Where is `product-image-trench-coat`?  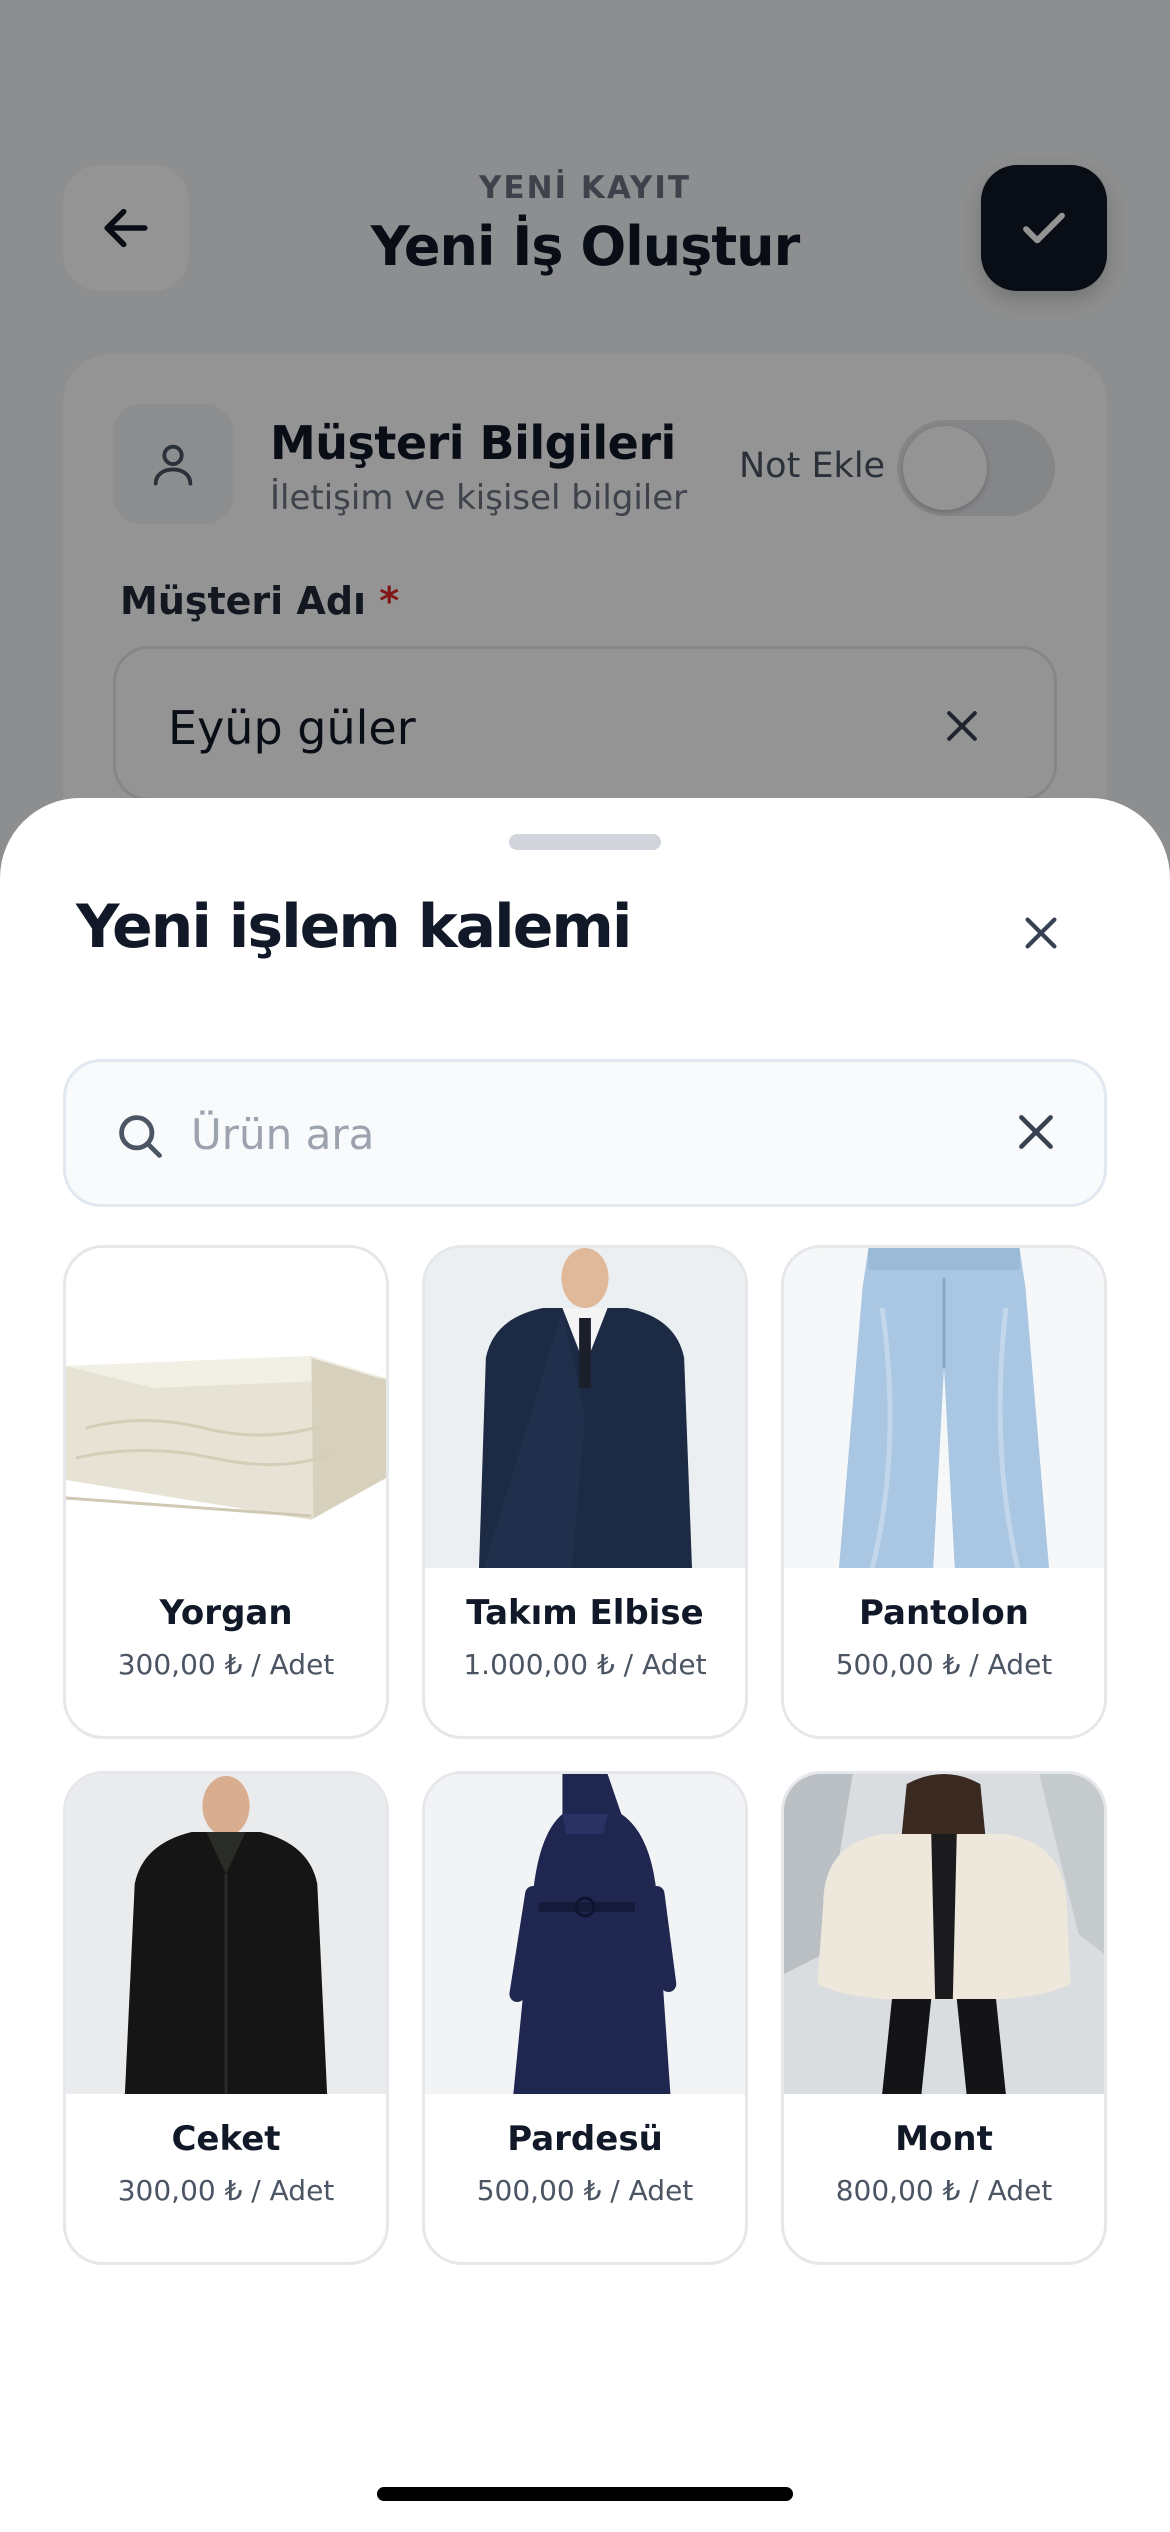 product-image-trench-coat is located at coordinates (585, 1934).